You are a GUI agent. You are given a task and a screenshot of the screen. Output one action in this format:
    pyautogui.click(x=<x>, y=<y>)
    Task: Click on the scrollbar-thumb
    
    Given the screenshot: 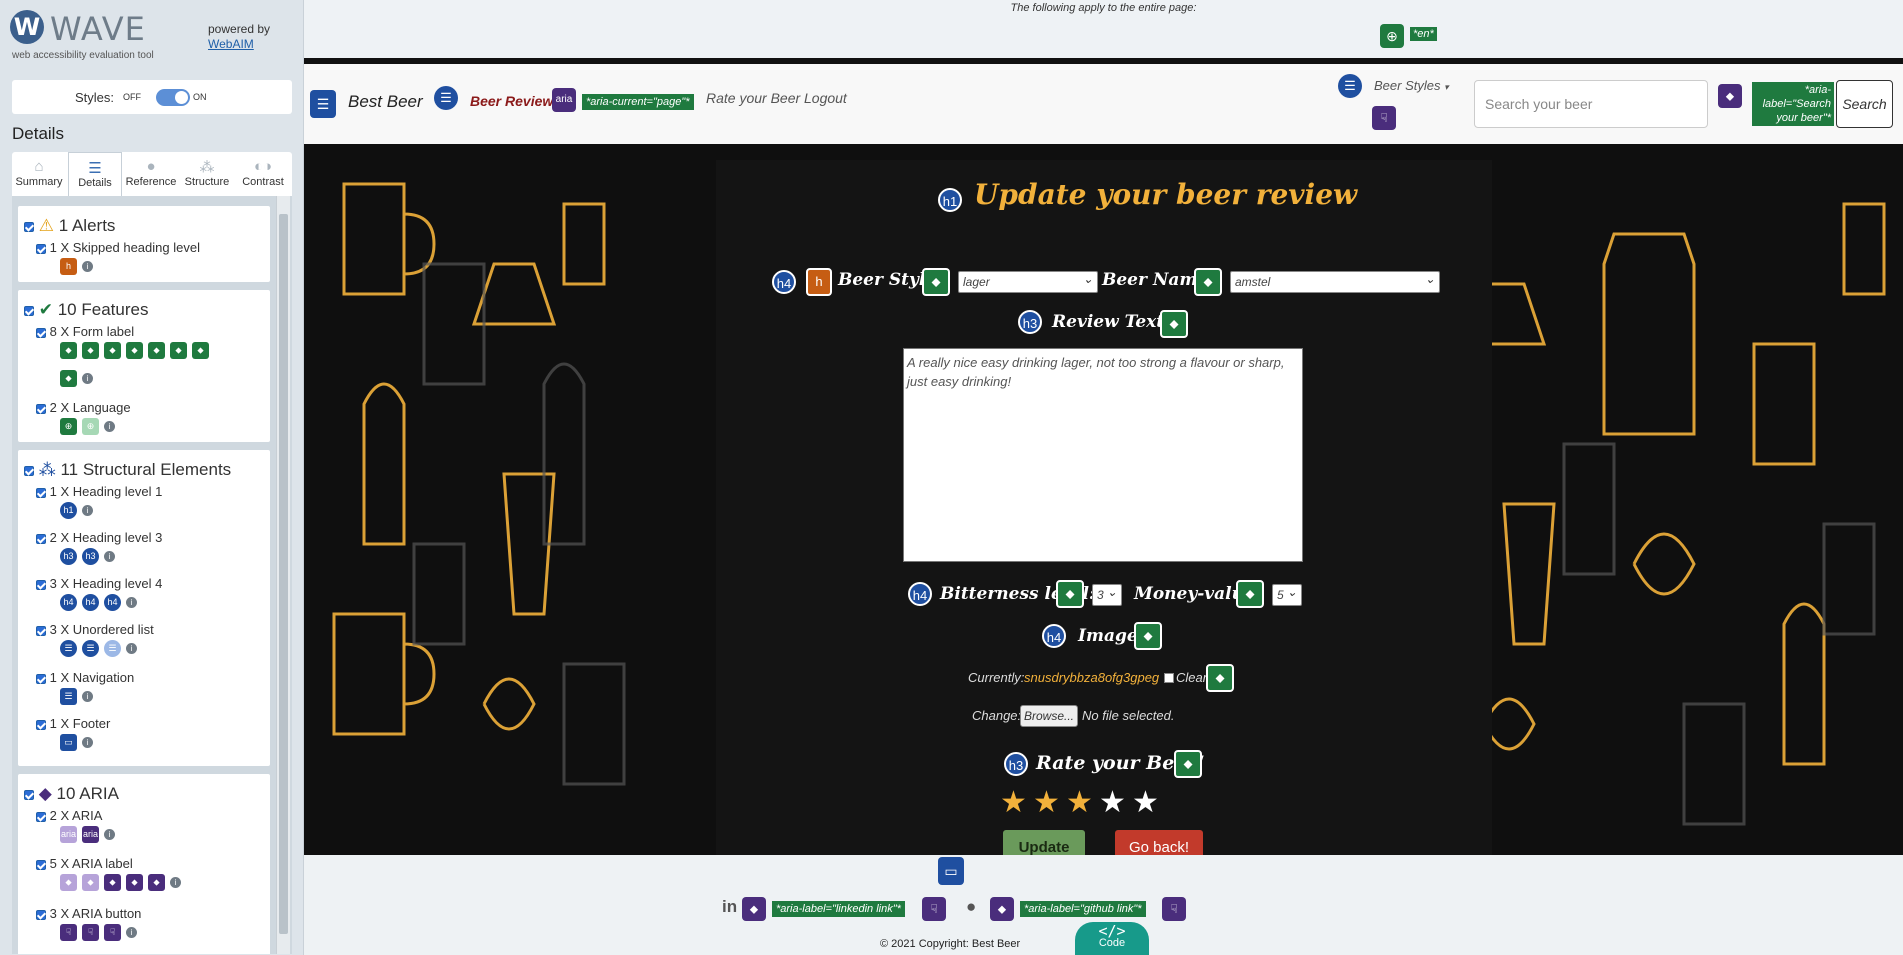 What is the action you would take?
    pyautogui.click(x=283, y=574)
    